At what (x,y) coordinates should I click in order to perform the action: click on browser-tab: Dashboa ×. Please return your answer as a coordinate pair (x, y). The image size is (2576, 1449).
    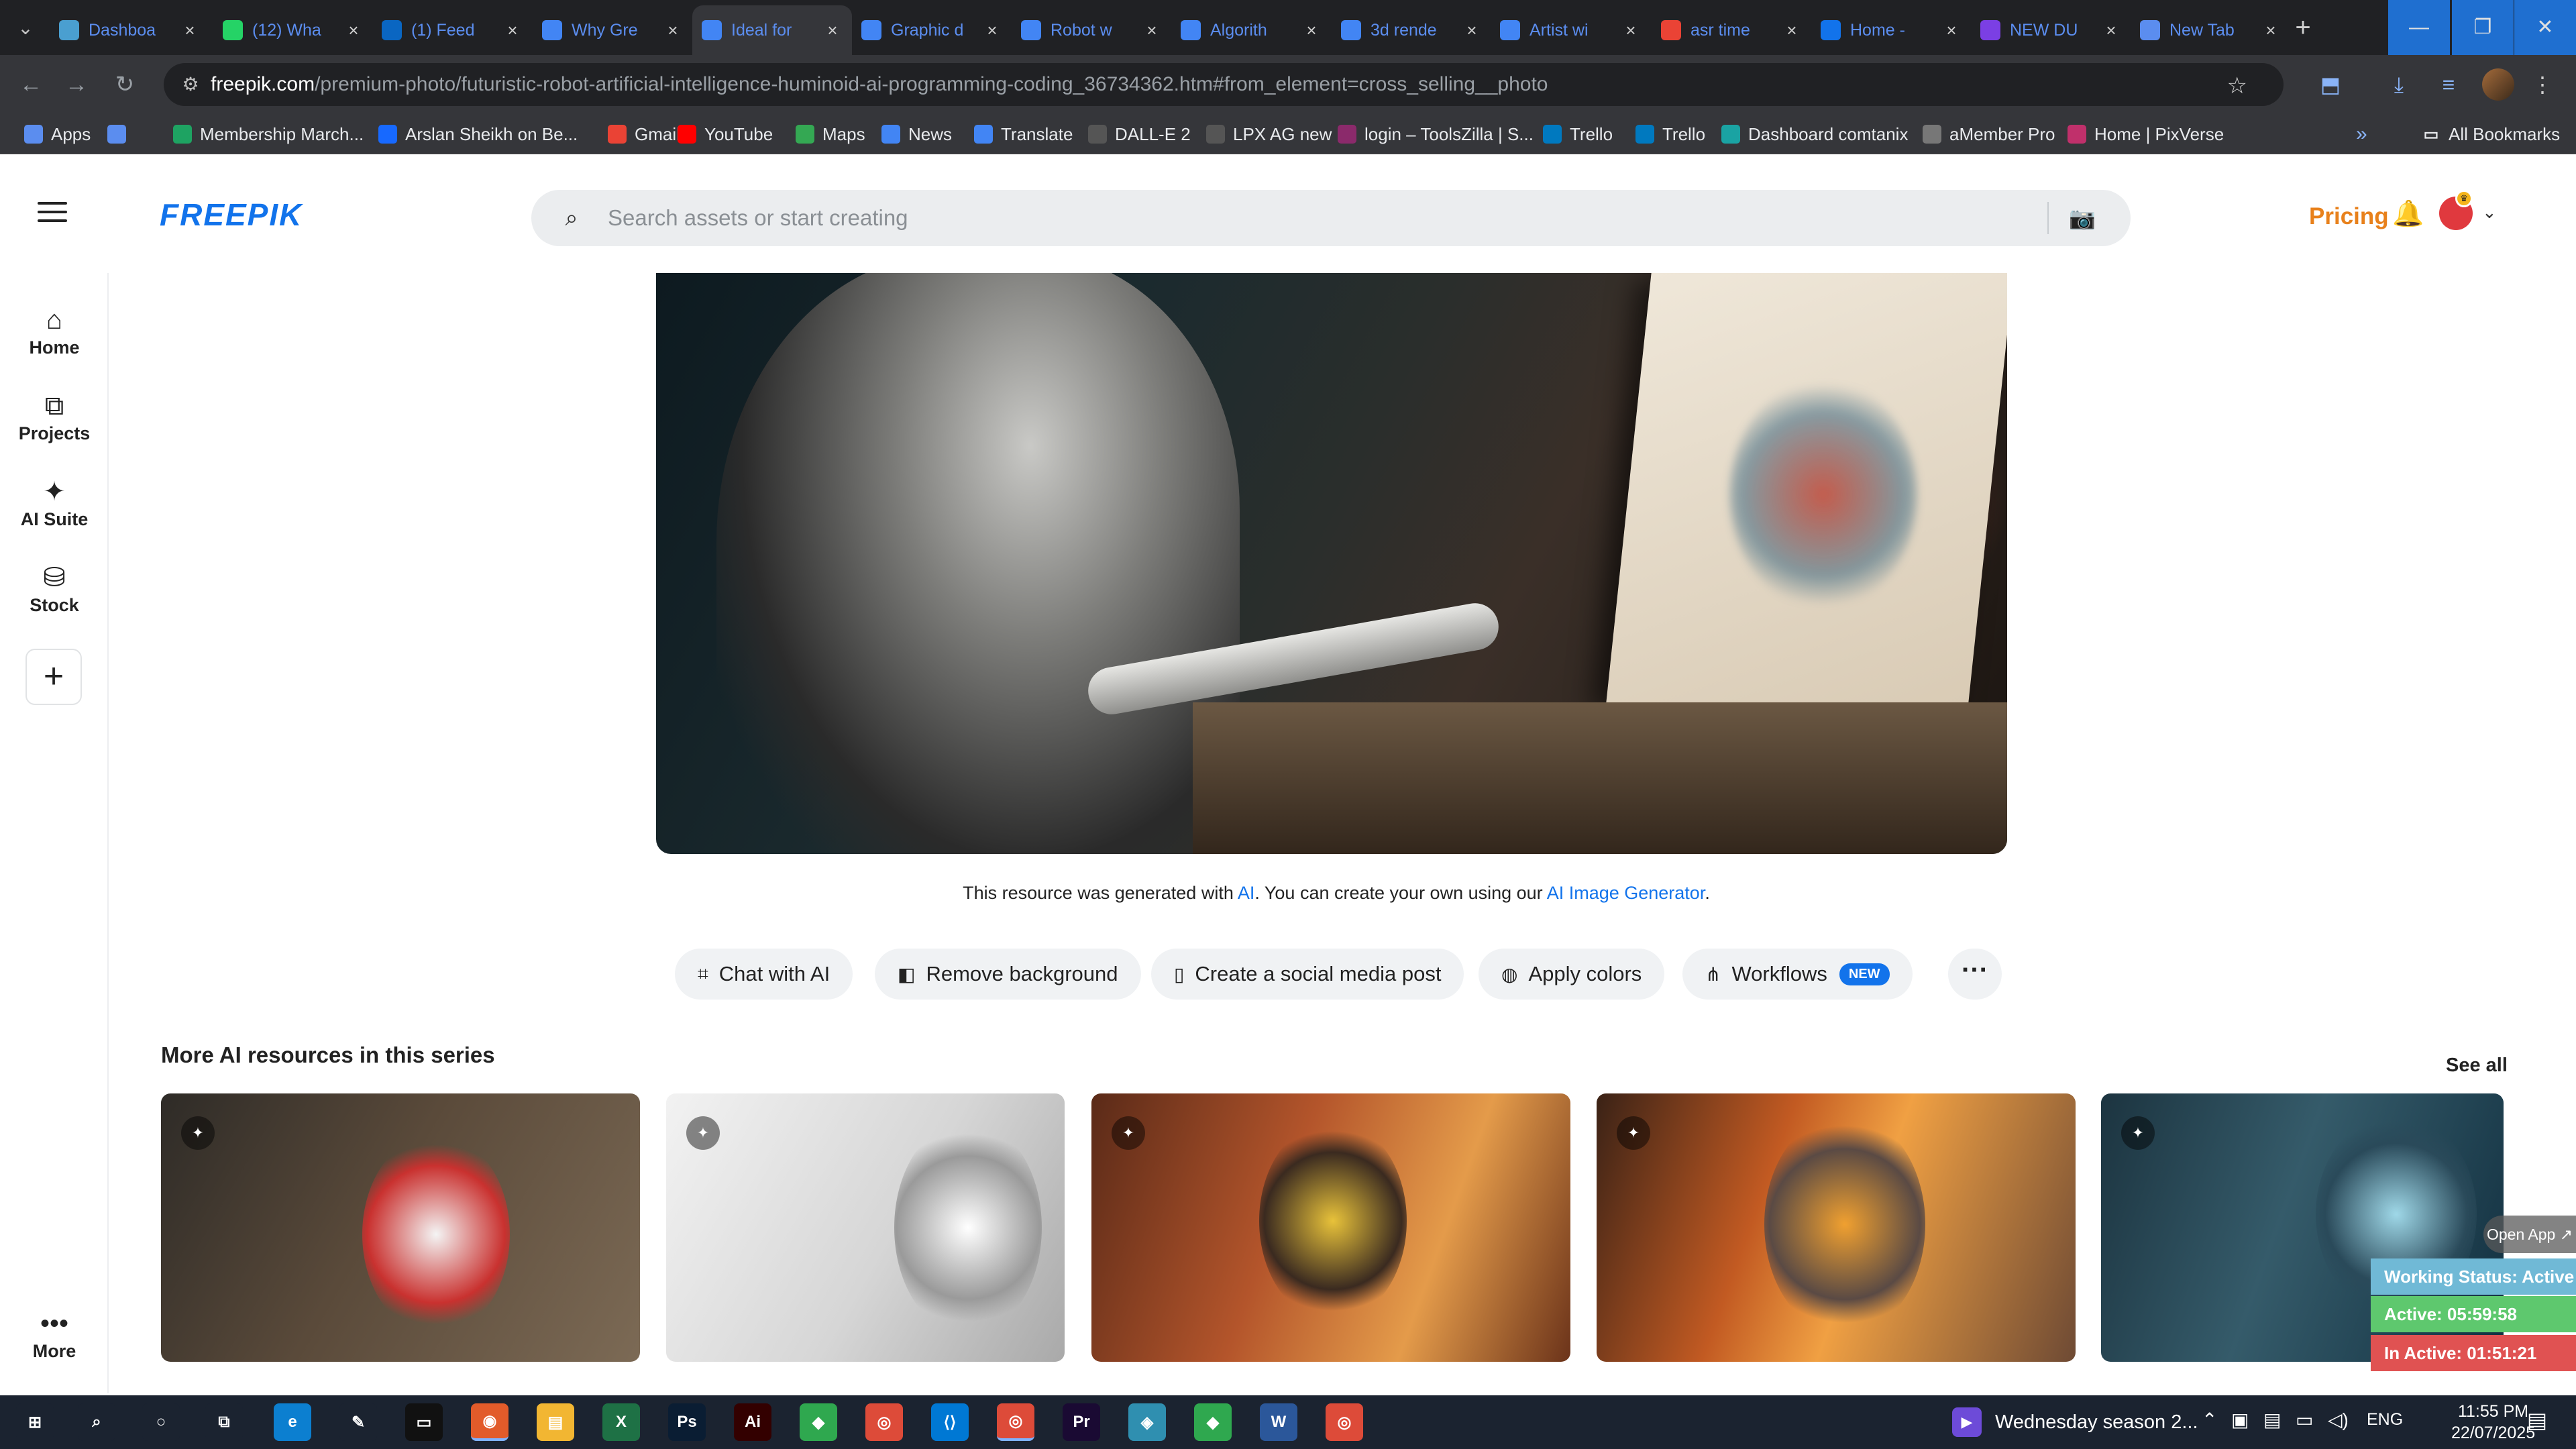
    Looking at the image, I should click on (129, 30).